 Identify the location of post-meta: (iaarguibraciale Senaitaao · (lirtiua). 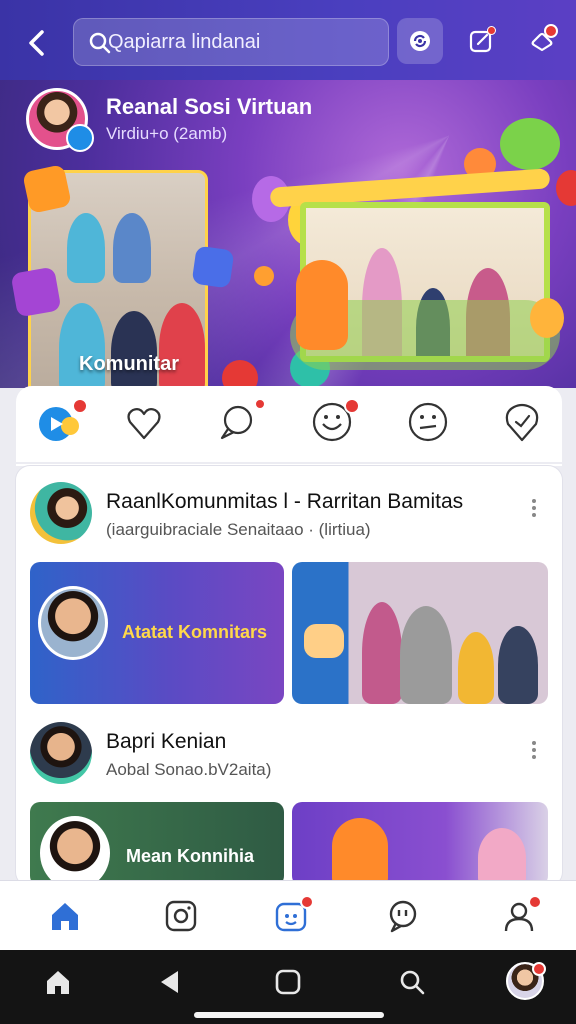
(238, 529).